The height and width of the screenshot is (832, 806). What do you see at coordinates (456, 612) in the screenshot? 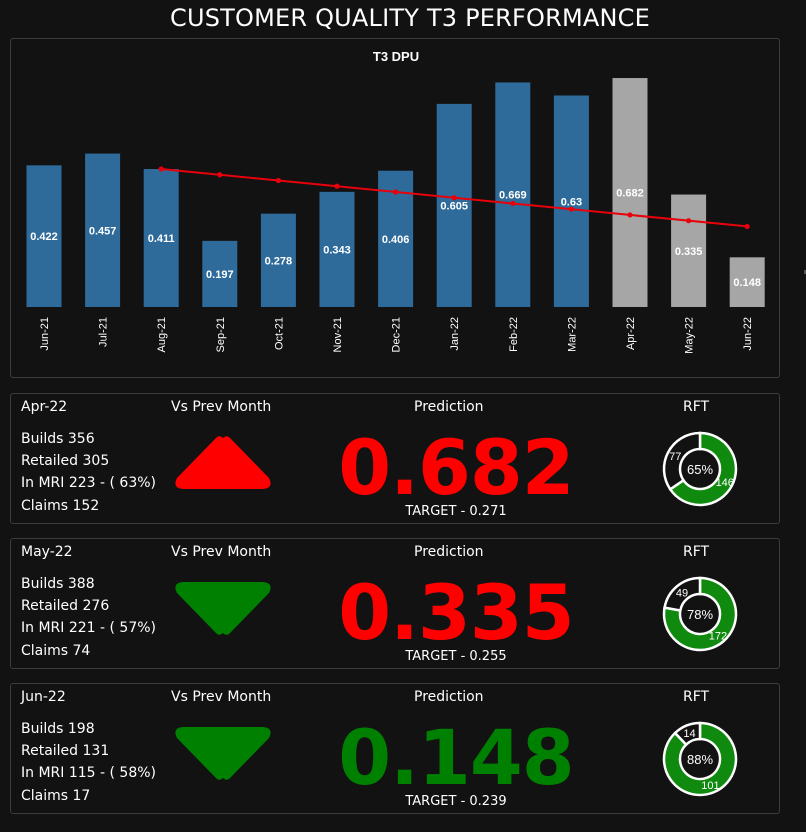
I see `prediction-value: 0.335` at bounding box center [456, 612].